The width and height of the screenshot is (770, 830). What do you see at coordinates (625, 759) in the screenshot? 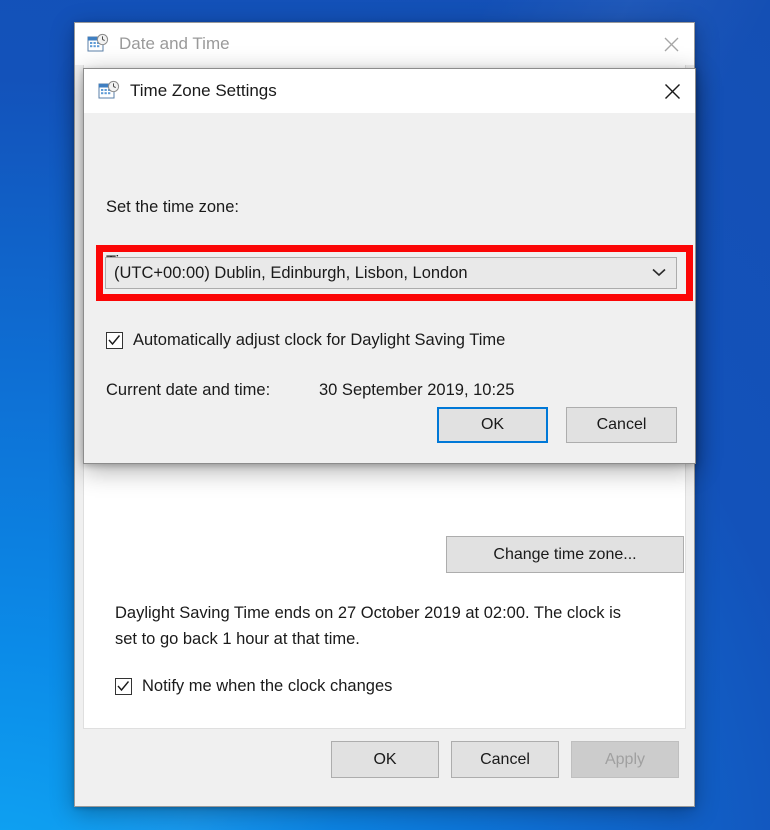
I see `apply-button: Apply` at bounding box center [625, 759].